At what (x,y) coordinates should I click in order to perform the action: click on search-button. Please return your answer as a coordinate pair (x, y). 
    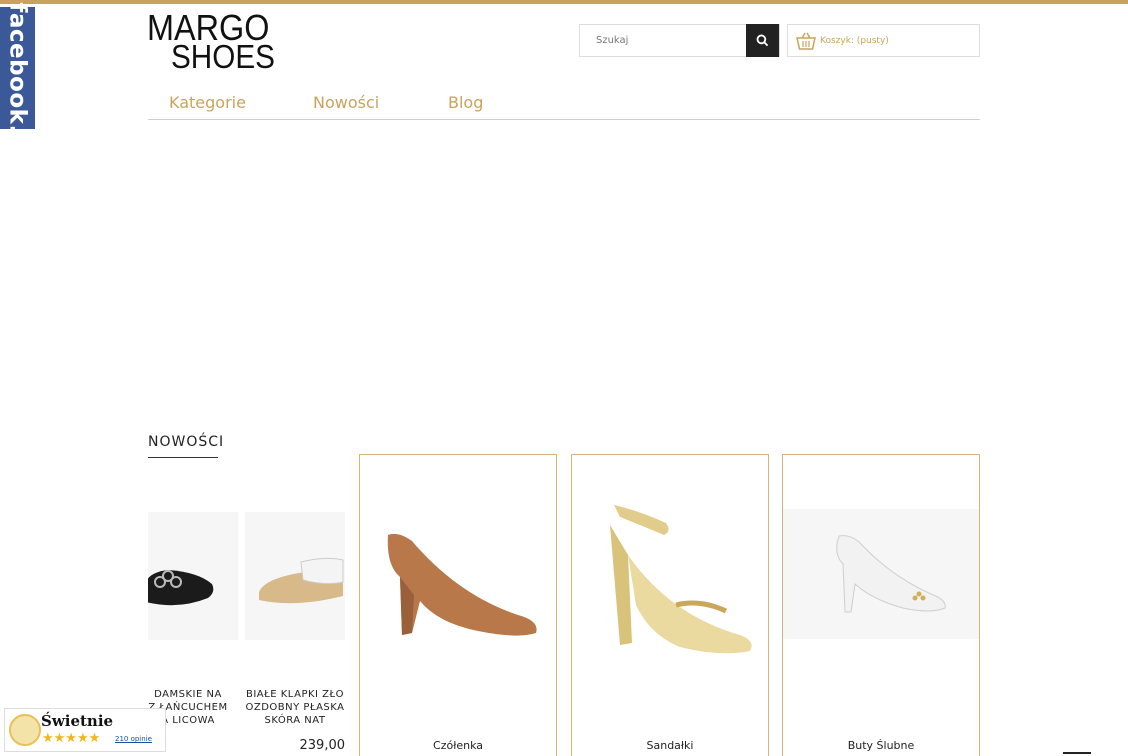
    Looking at the image, I should click on (762, 40).